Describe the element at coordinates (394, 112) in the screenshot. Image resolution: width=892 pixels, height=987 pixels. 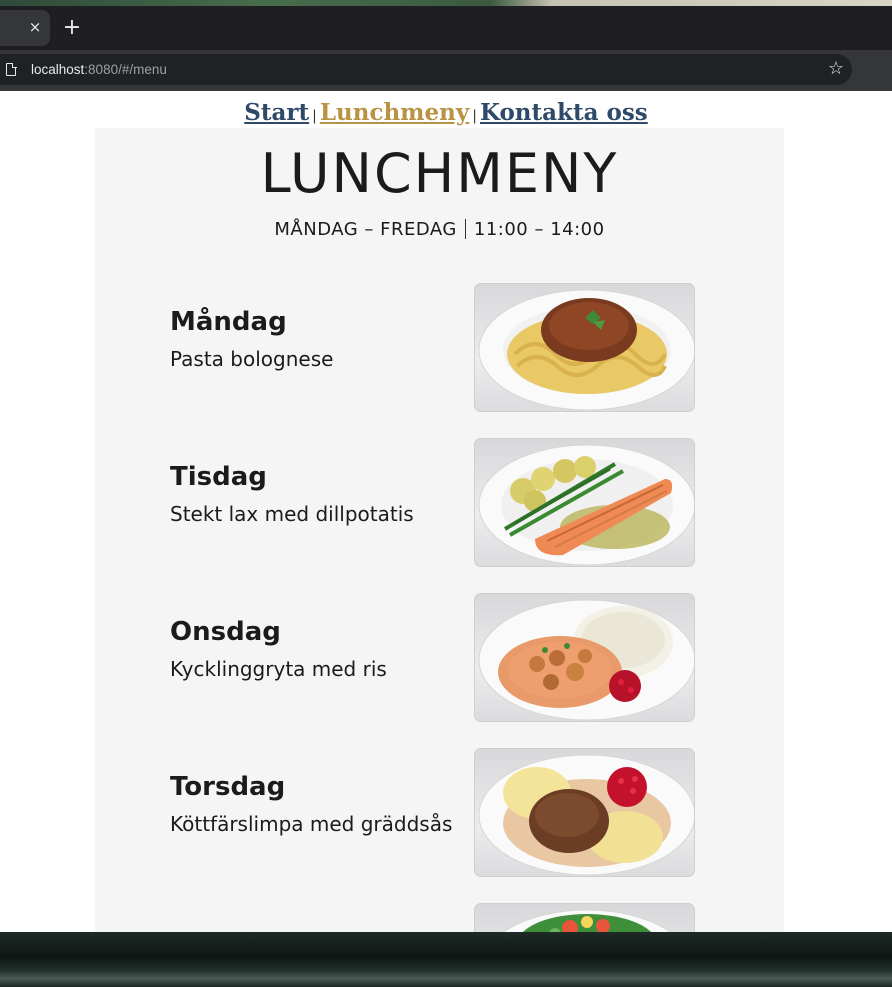
I see `nav-link-lunchmeny: Lunchmeny` at that location.